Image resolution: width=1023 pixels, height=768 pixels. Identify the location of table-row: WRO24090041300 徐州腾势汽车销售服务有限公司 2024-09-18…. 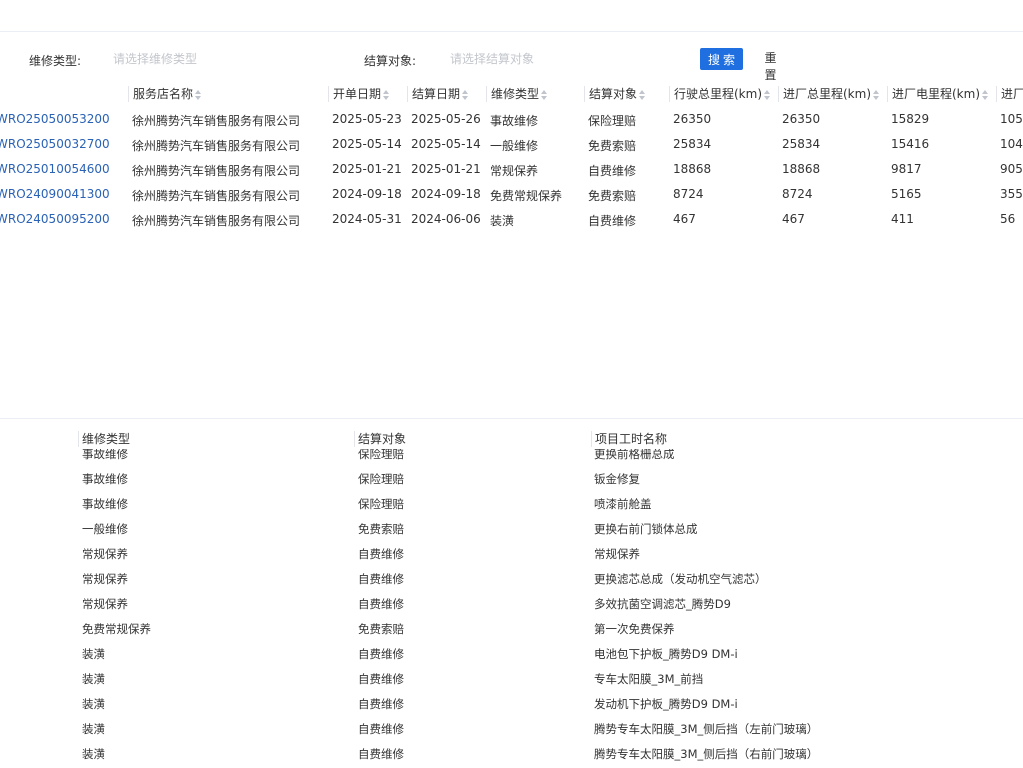
(511, 195).